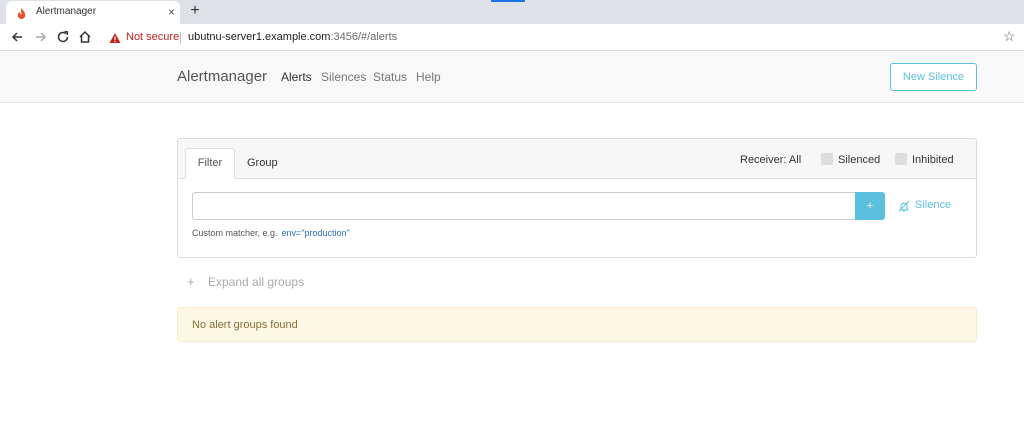 The width and height of the screenshot is (1024, 432). I want to click on empty-state-text: No alert groups found, so click(245, 325).